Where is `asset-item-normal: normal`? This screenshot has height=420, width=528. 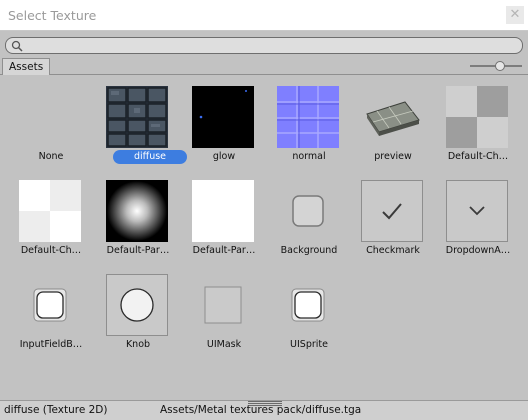
asset-item-normal: normal is located at coordinates (309, 128).